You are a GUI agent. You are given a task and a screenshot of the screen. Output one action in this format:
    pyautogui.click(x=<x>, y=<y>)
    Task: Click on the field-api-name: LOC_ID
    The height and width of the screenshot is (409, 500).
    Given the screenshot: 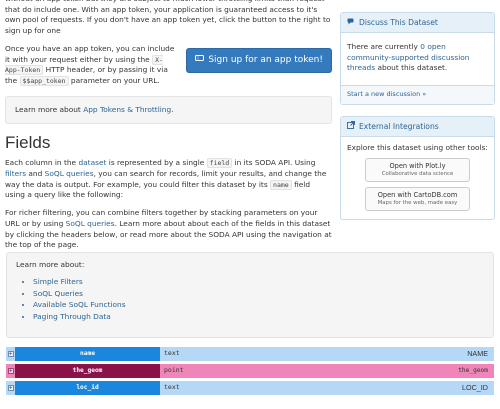 What is the action you would take?
    pyautogui.click(x=475, y=387)
    